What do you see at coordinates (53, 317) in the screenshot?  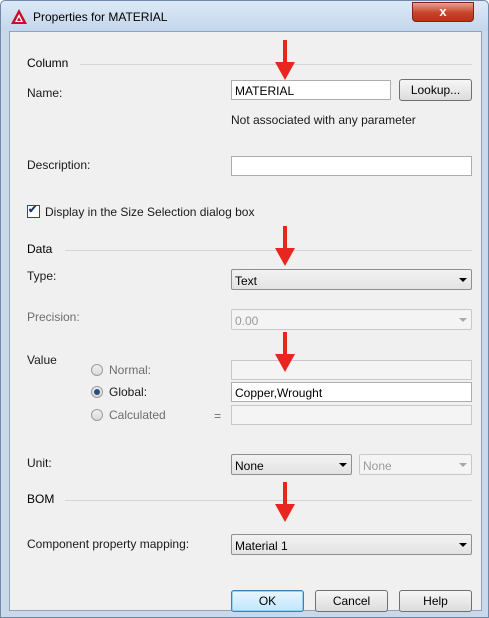 I see `precision-label: Precision:` at bounding box center [53, 317].